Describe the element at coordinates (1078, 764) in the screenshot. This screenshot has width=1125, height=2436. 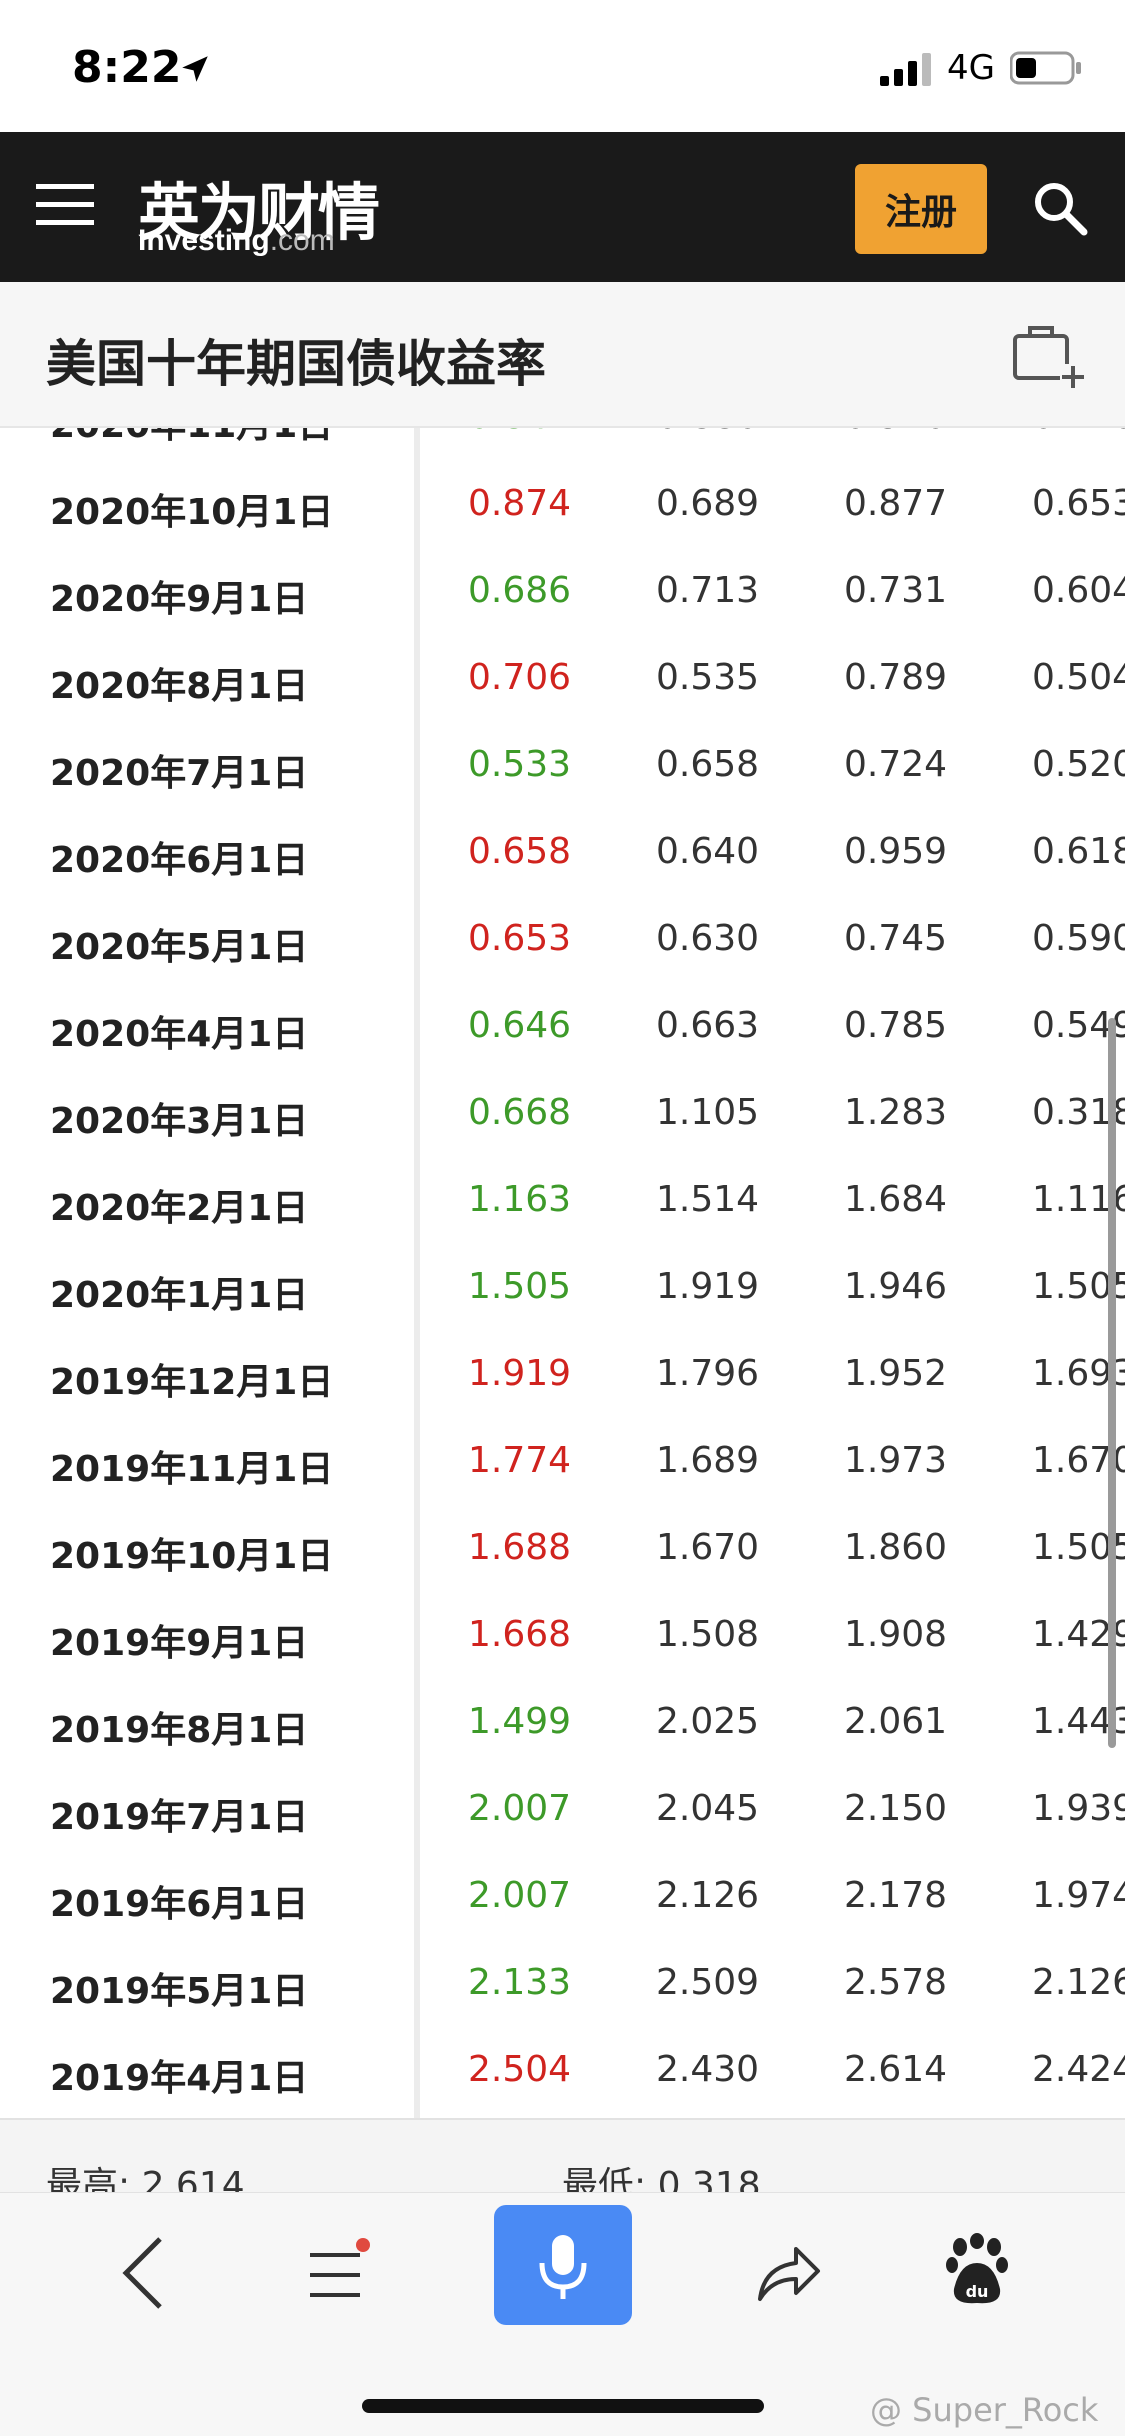
I see `low-cell: 0.520` at that location.